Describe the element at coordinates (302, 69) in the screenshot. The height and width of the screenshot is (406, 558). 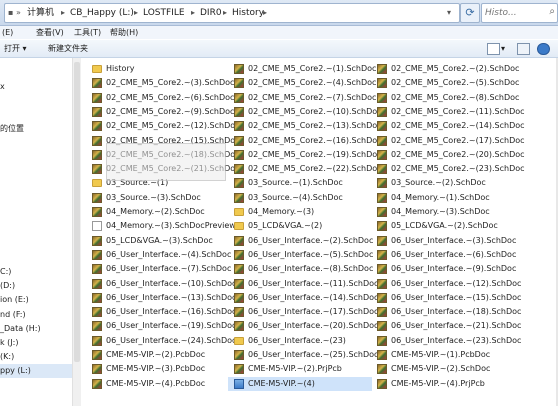
I see `file-item: 02_CME_M5_Core2.~(1).SchDoc` at that location.